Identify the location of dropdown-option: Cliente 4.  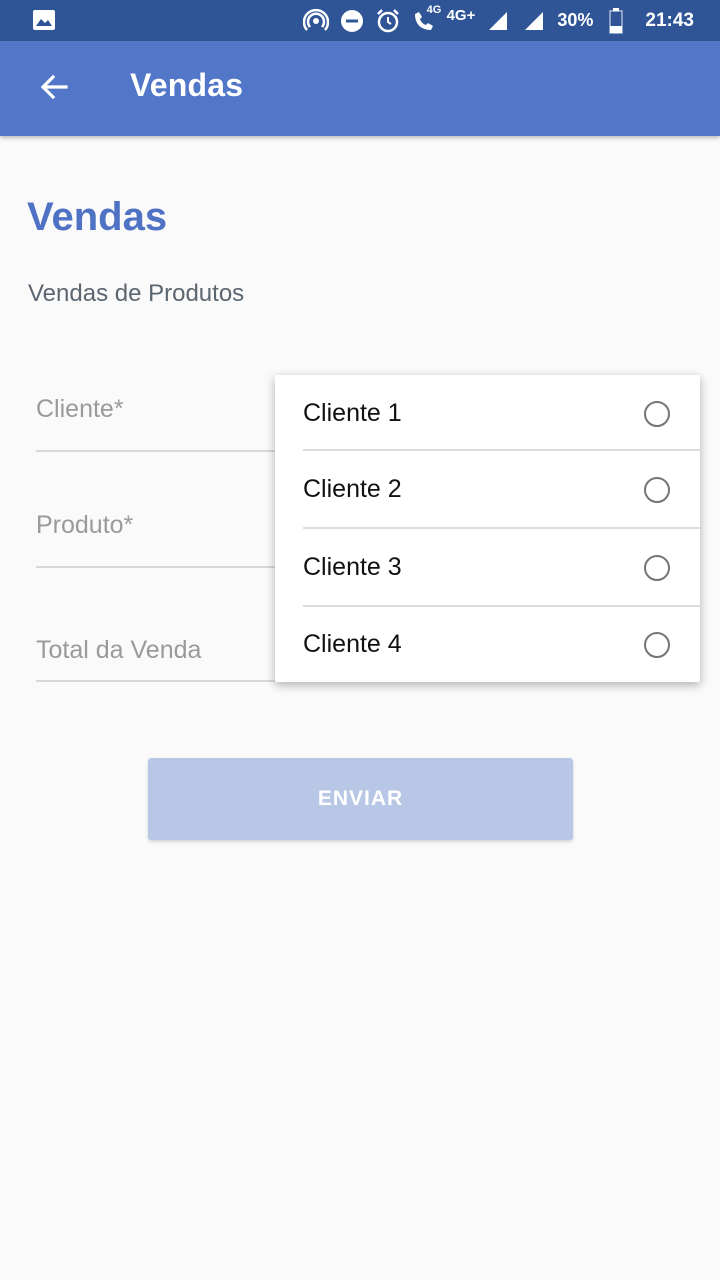
(501, 644).